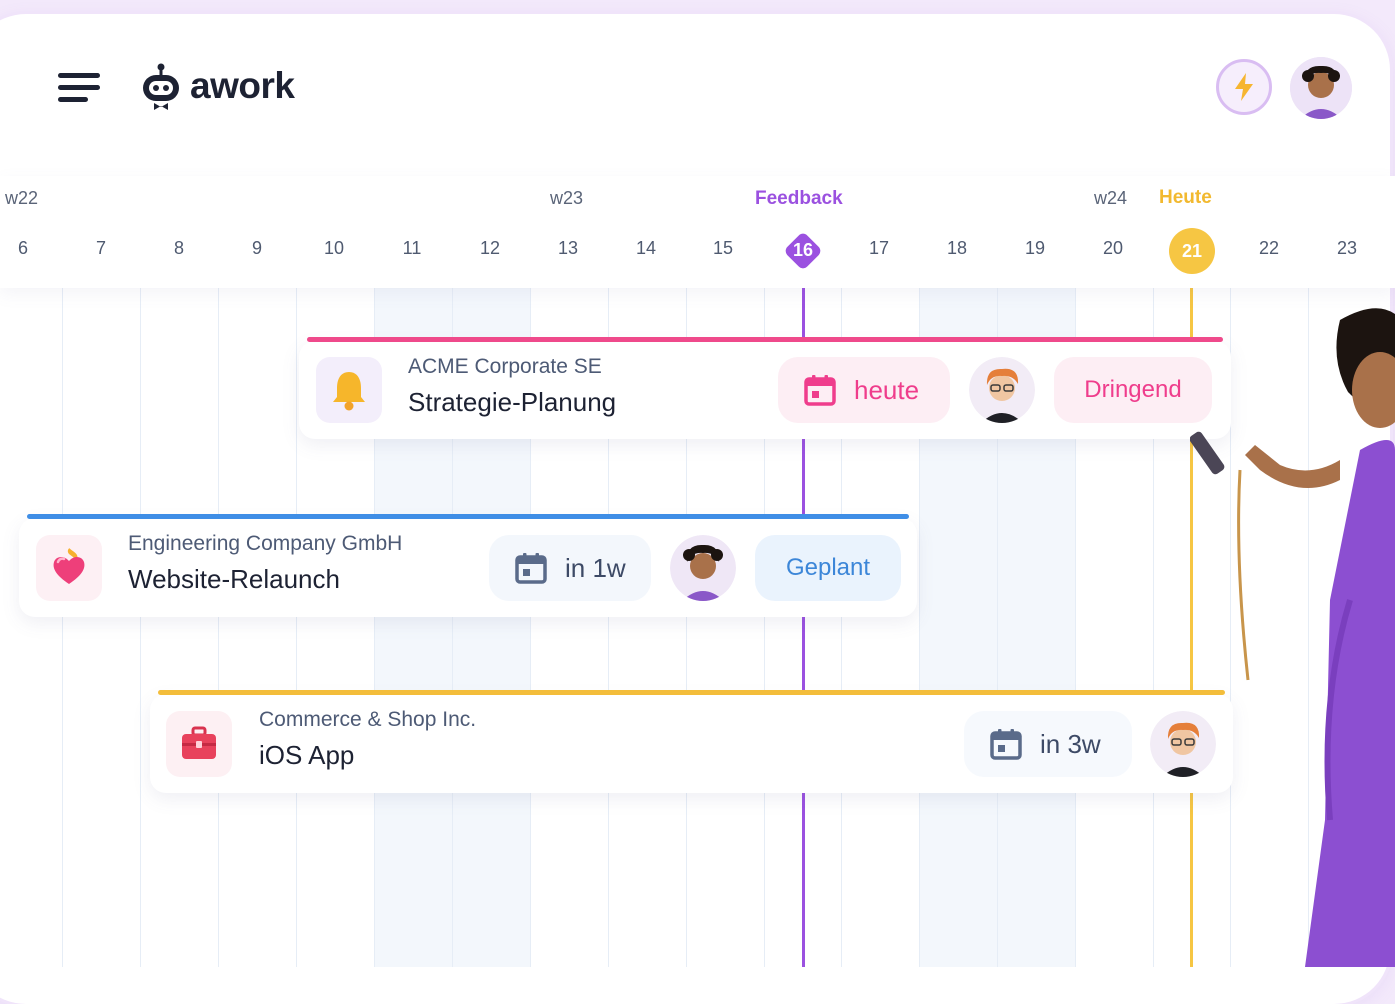 The image size is (1395, 1004). What do you see at coordinates (595, 567) in the screenshot?
I see `due-date-label: in 1w` at bounding box center [595, 567].